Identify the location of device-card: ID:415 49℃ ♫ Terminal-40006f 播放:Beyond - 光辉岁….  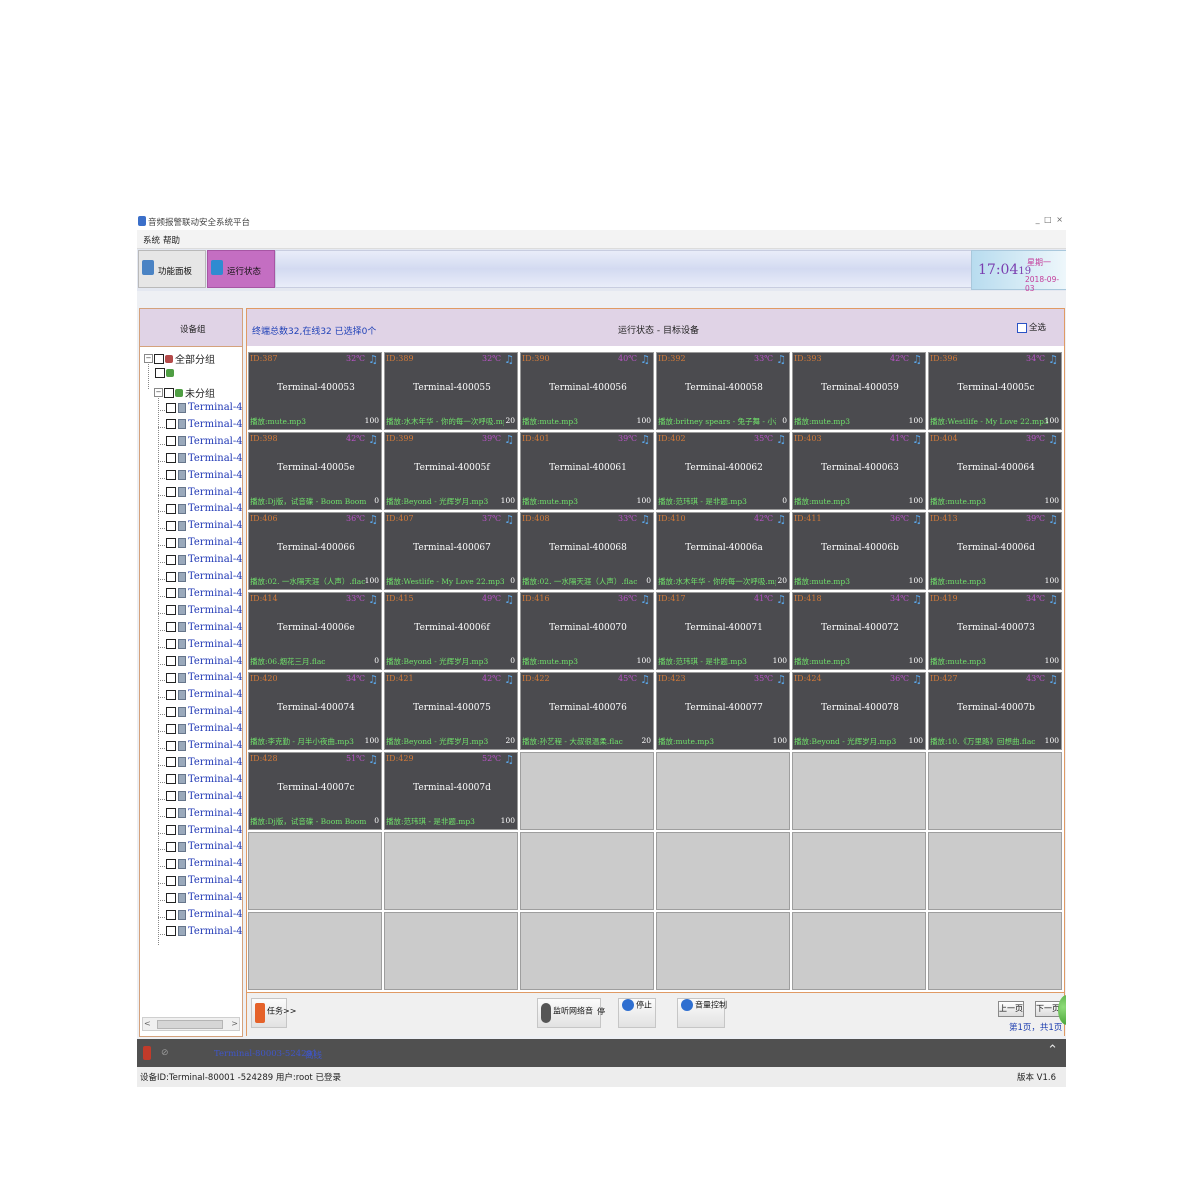
(451, 631).